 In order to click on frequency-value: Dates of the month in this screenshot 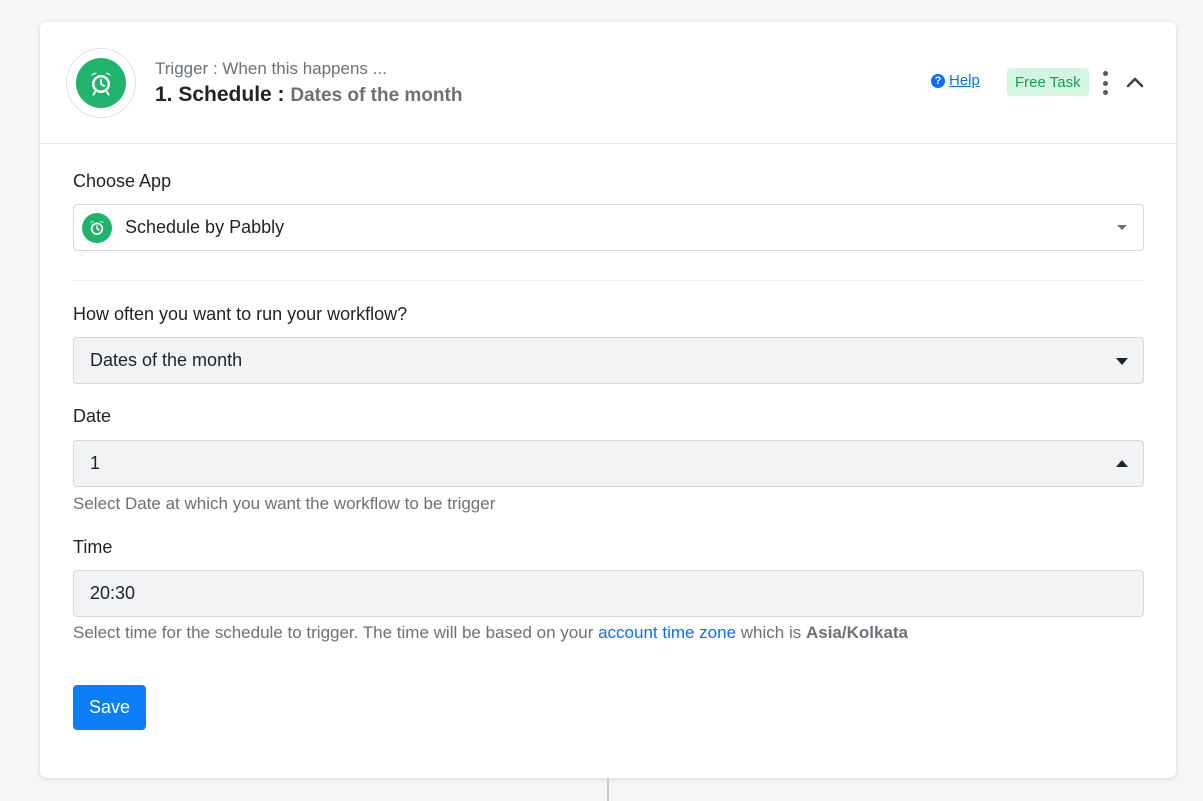, I will do `click(166, 360)`.